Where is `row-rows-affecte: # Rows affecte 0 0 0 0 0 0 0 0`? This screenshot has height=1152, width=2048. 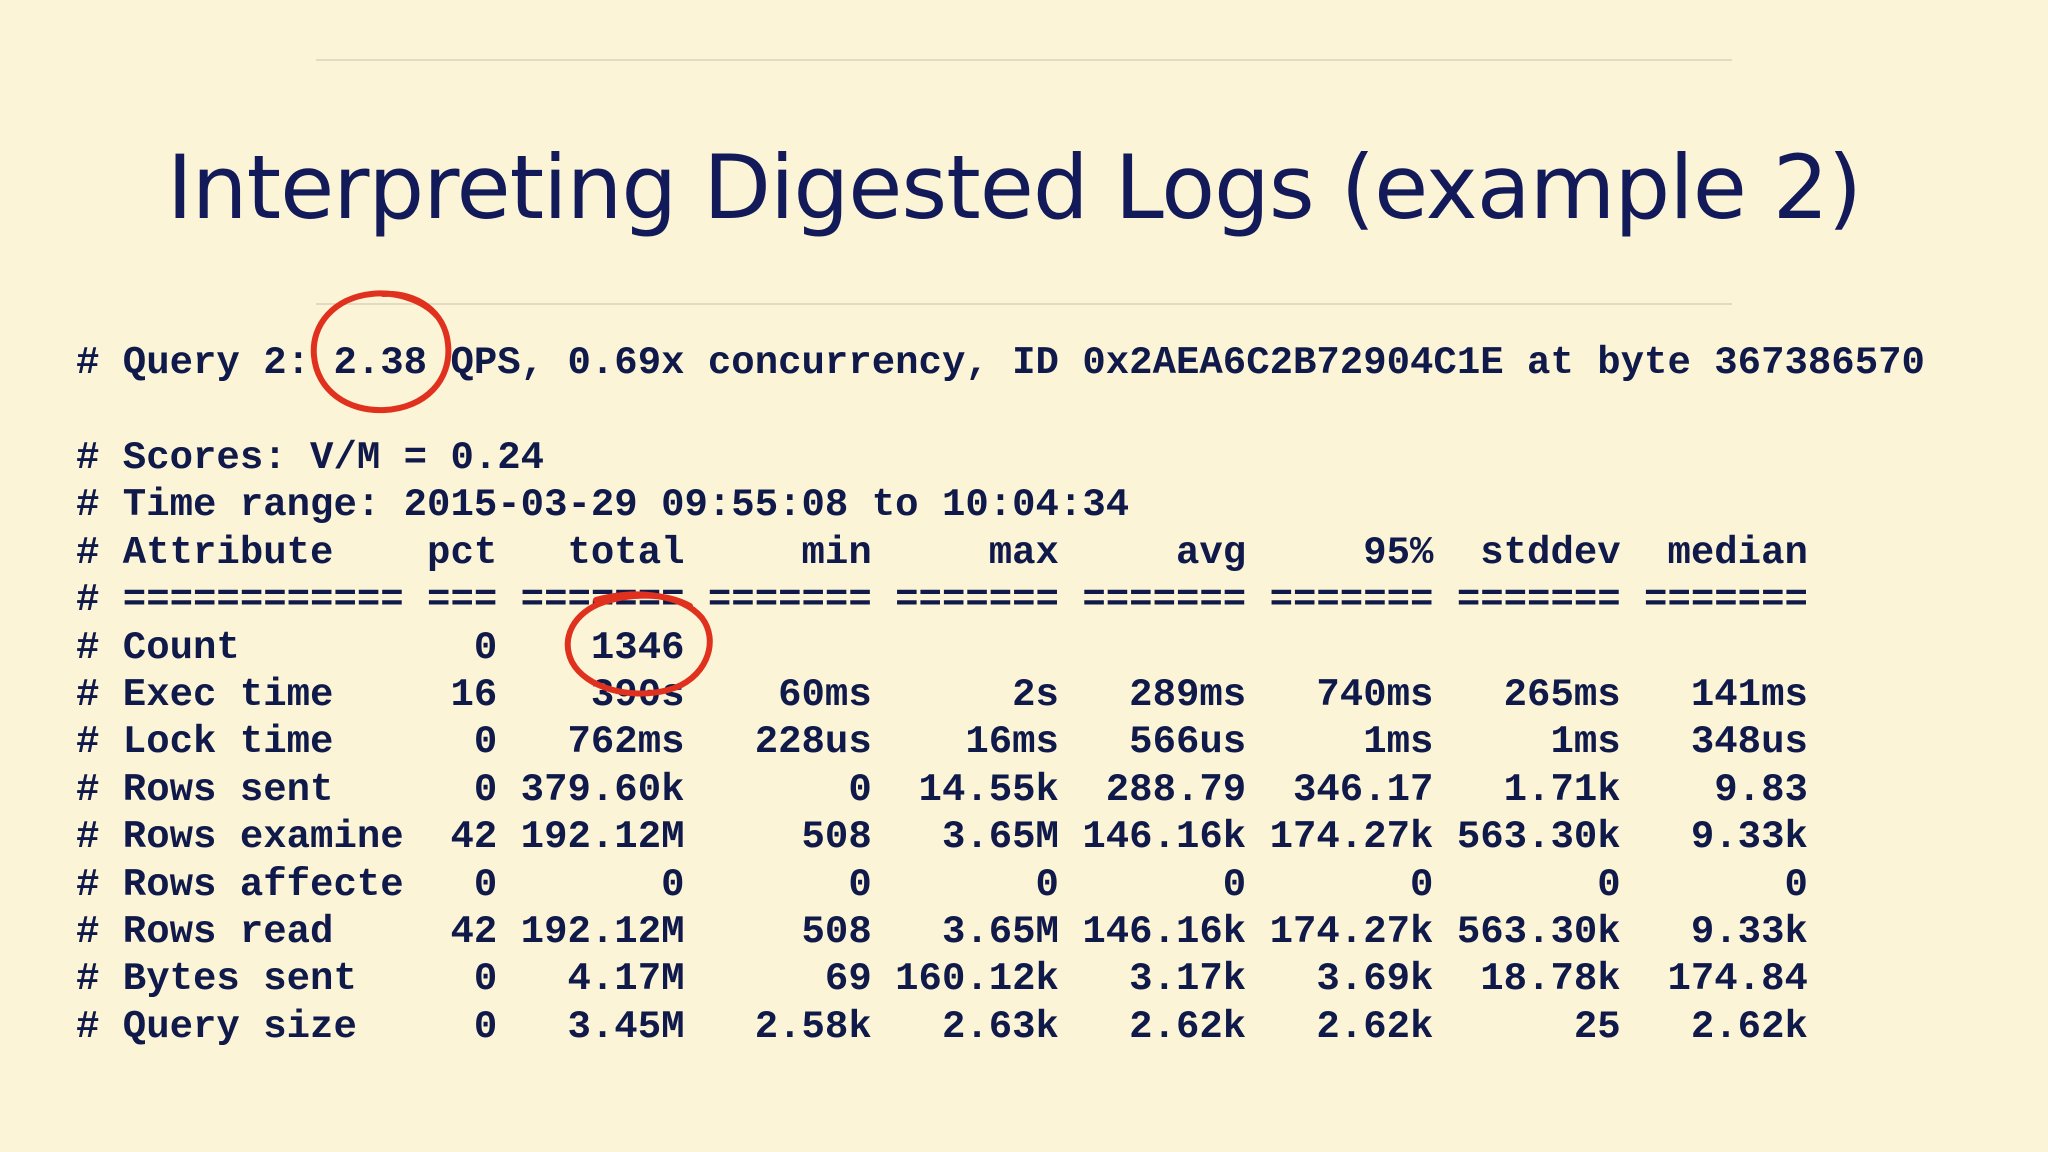
row-rows-affecte: # Rows affecte 0 0 0 0 0 0 0 0 is located at coordinates (942, 884).